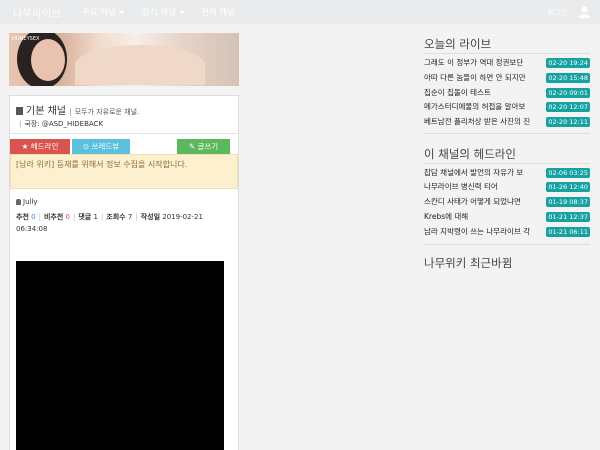 This screenshot has height=450, width=600. What do you see at coordinates (46, 111) in the screenshot?
I see `channel-name: 기본 채널` at bounding box center [46, 111].